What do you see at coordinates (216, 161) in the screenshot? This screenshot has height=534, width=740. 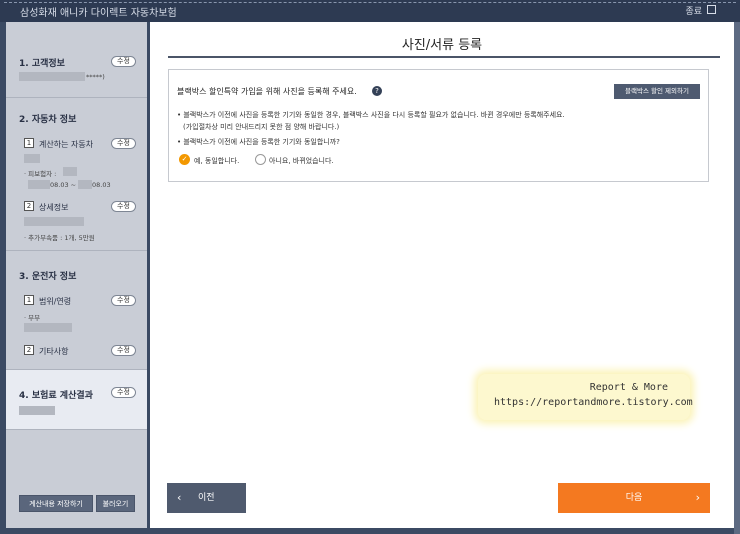 I see `option-yes-label: 예, 동일합니다.` at bounding box center [216, 161].